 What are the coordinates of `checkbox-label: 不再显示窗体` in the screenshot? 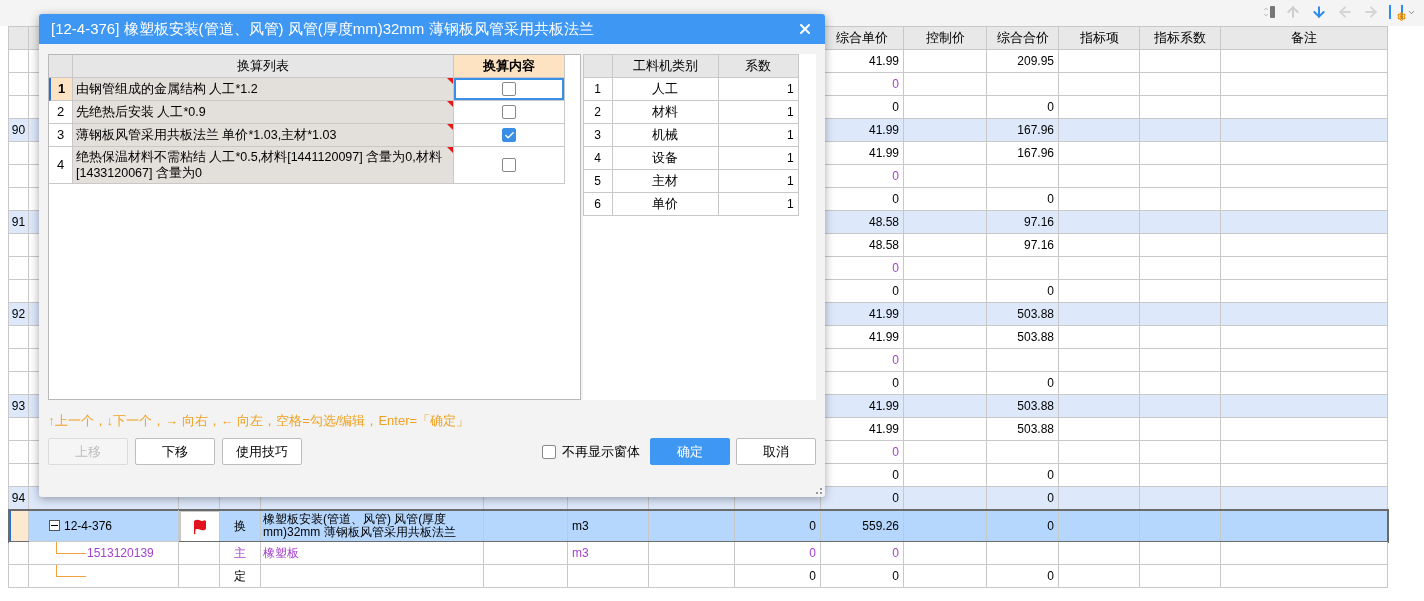 It's located at (601, 451).